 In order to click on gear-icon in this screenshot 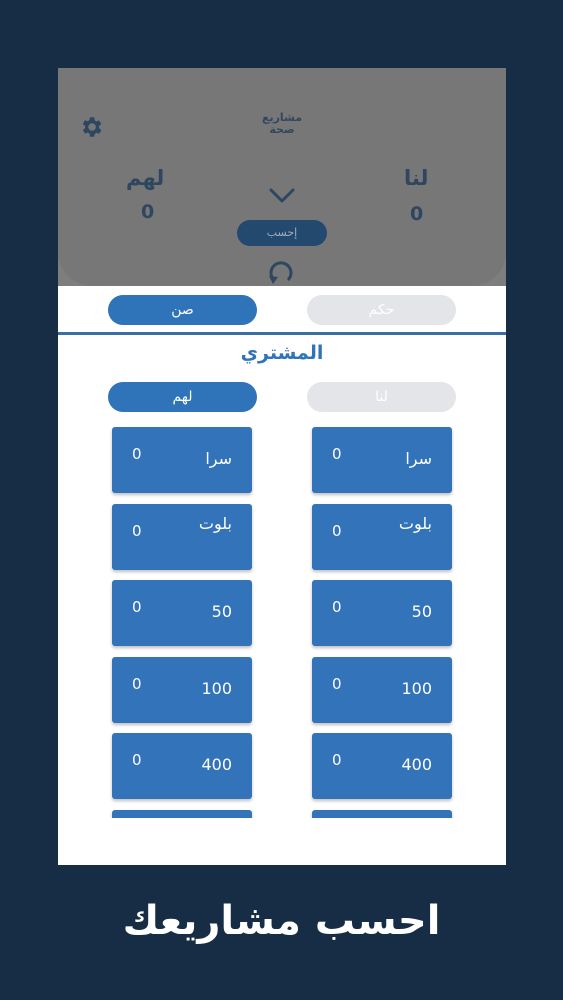, I will do `click(91, 127)`.